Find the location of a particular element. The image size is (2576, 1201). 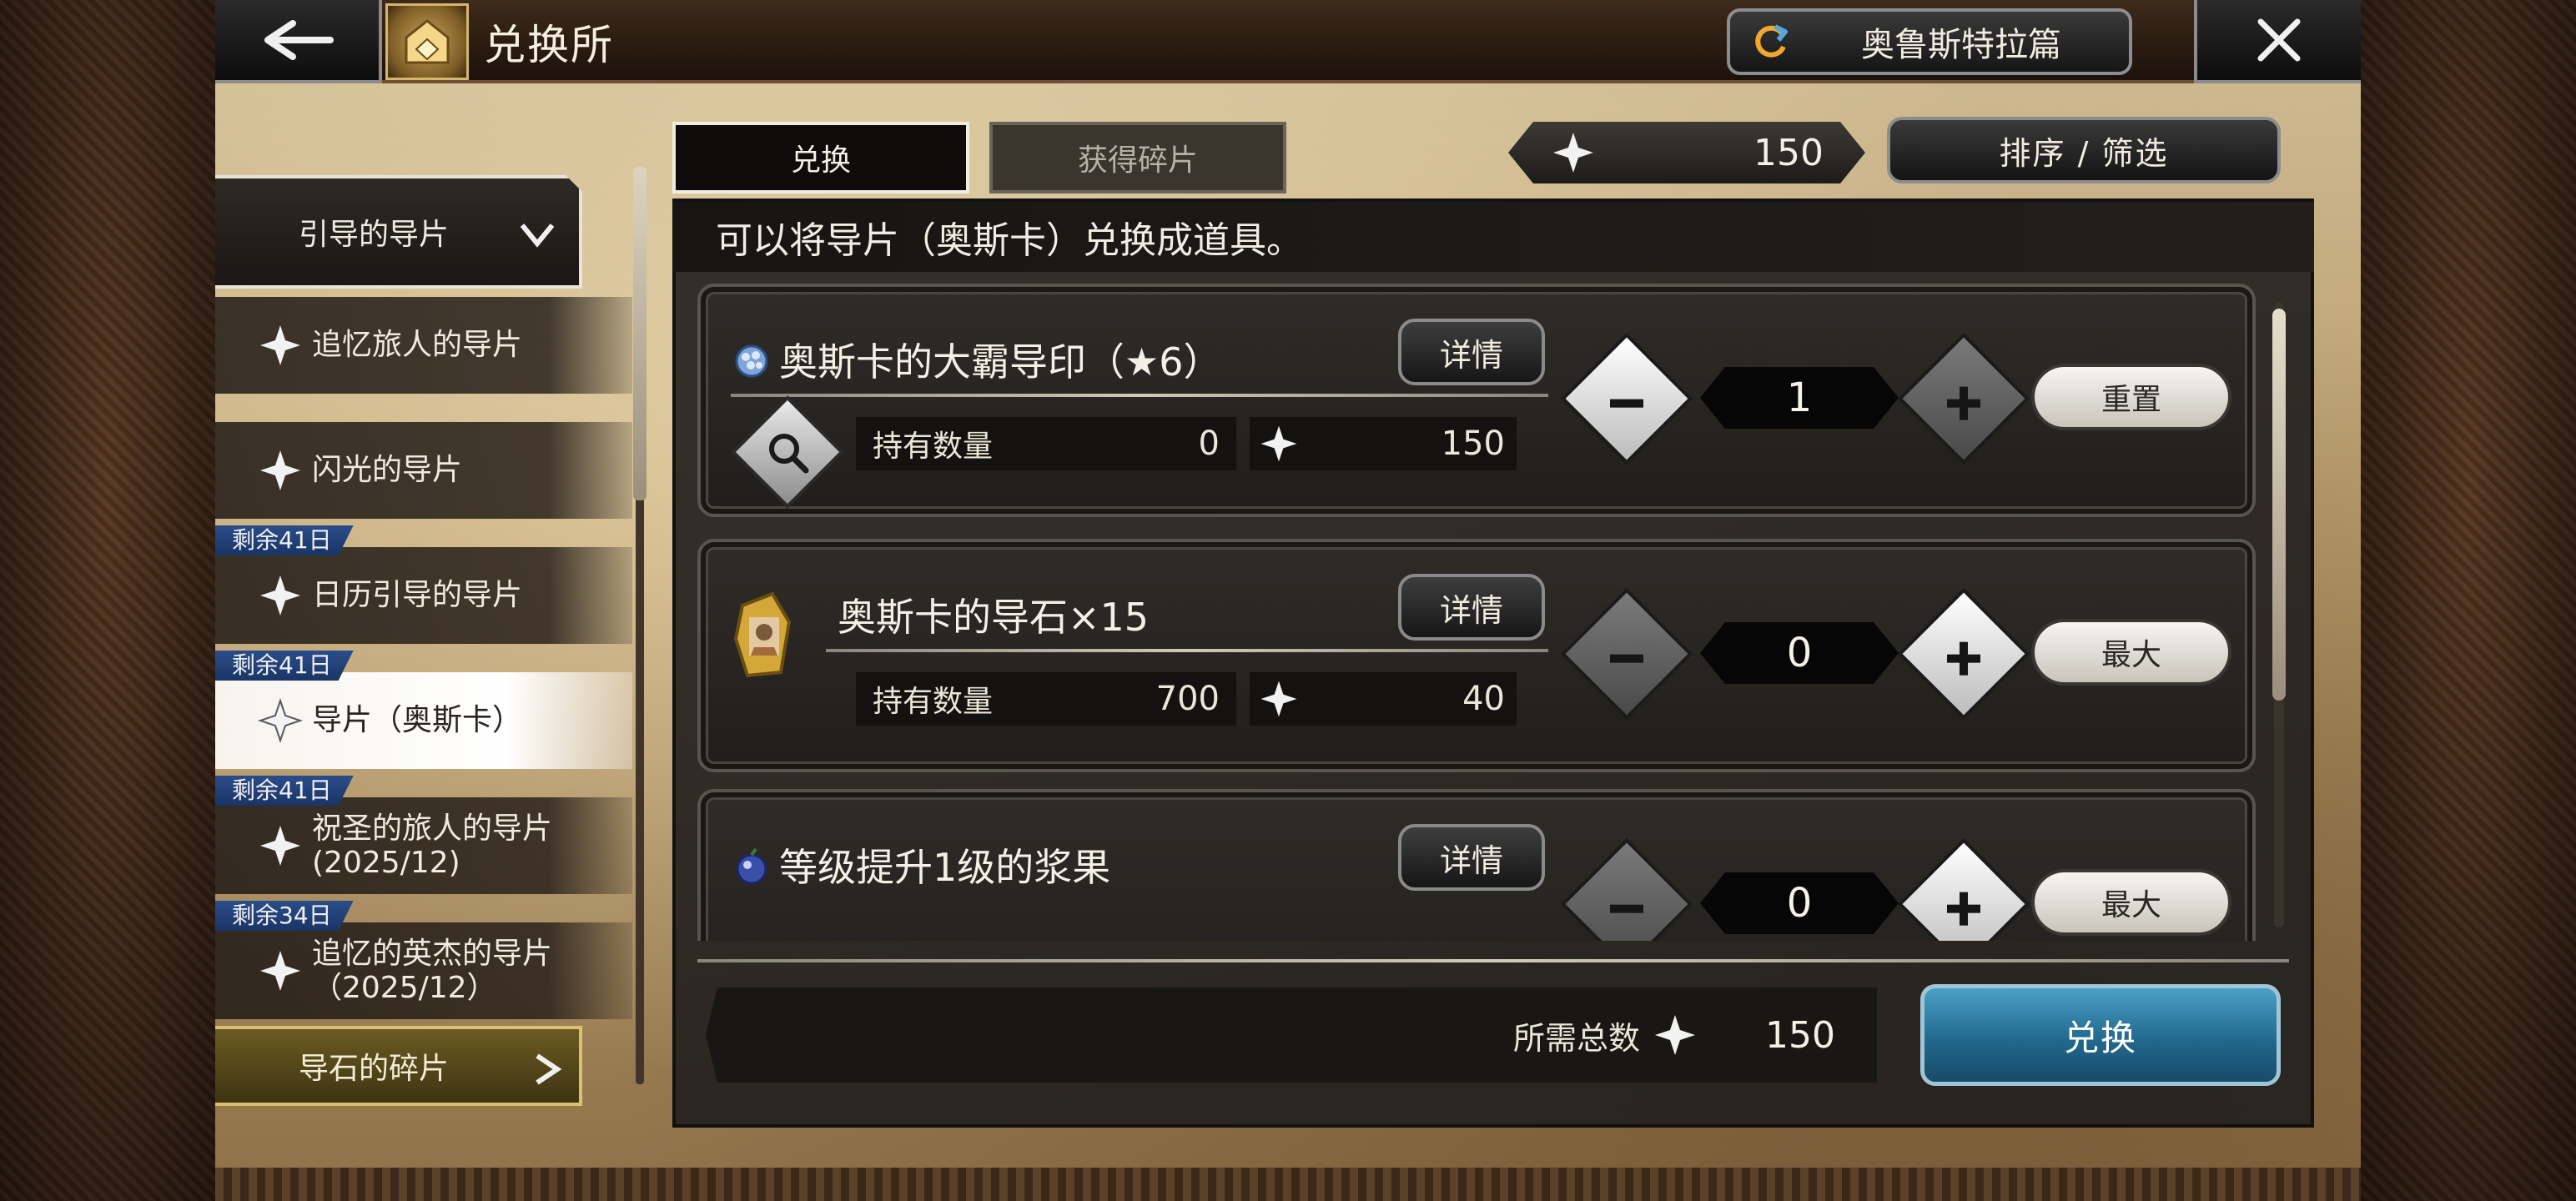

category-header-guide-shards: 引导的导片 is located at coordinates (398, 232).